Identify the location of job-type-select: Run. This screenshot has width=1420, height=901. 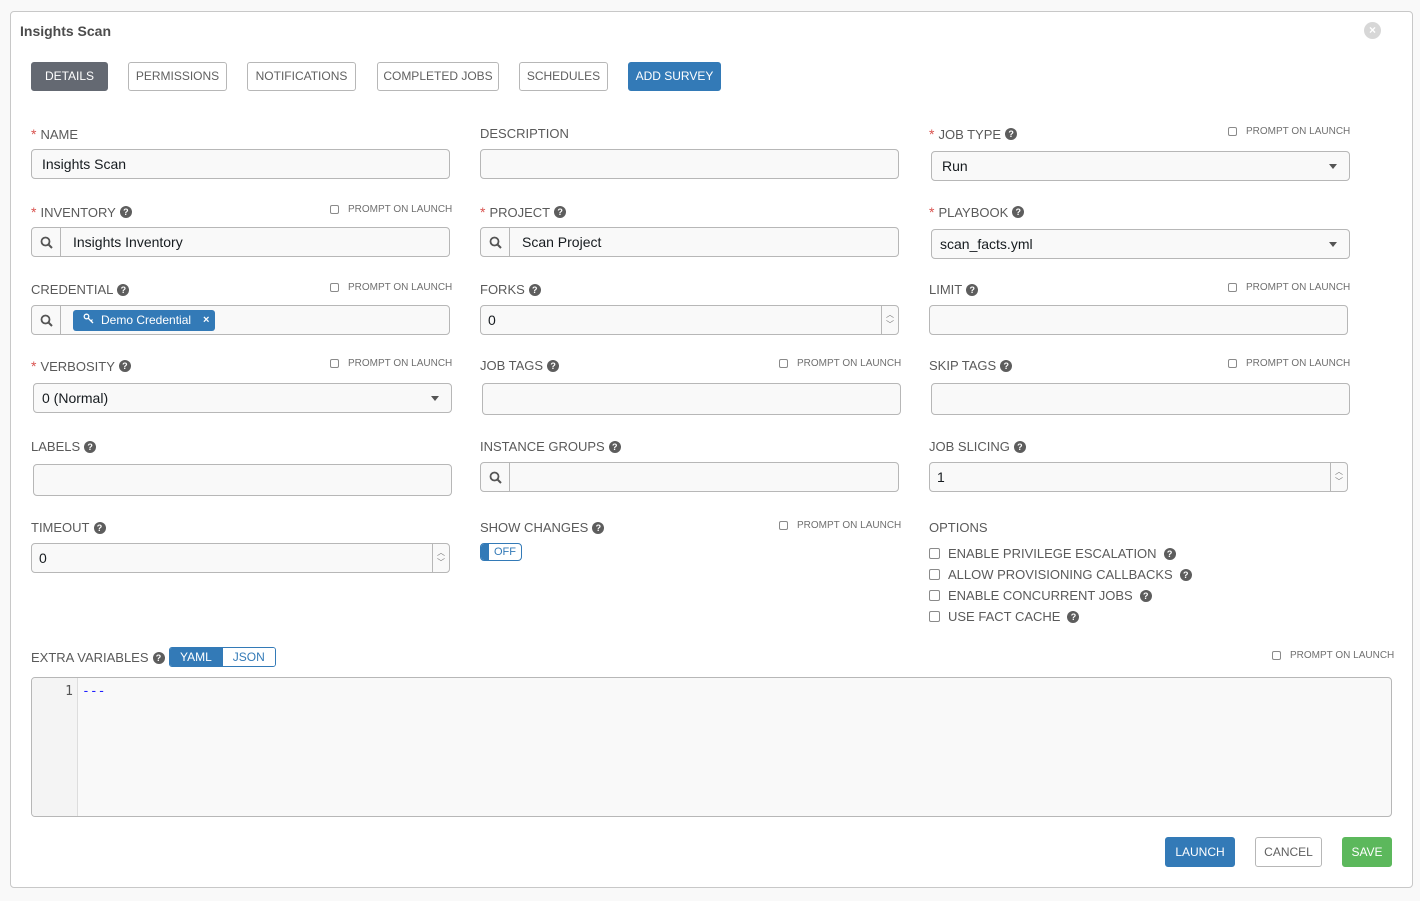
(1140, 166).